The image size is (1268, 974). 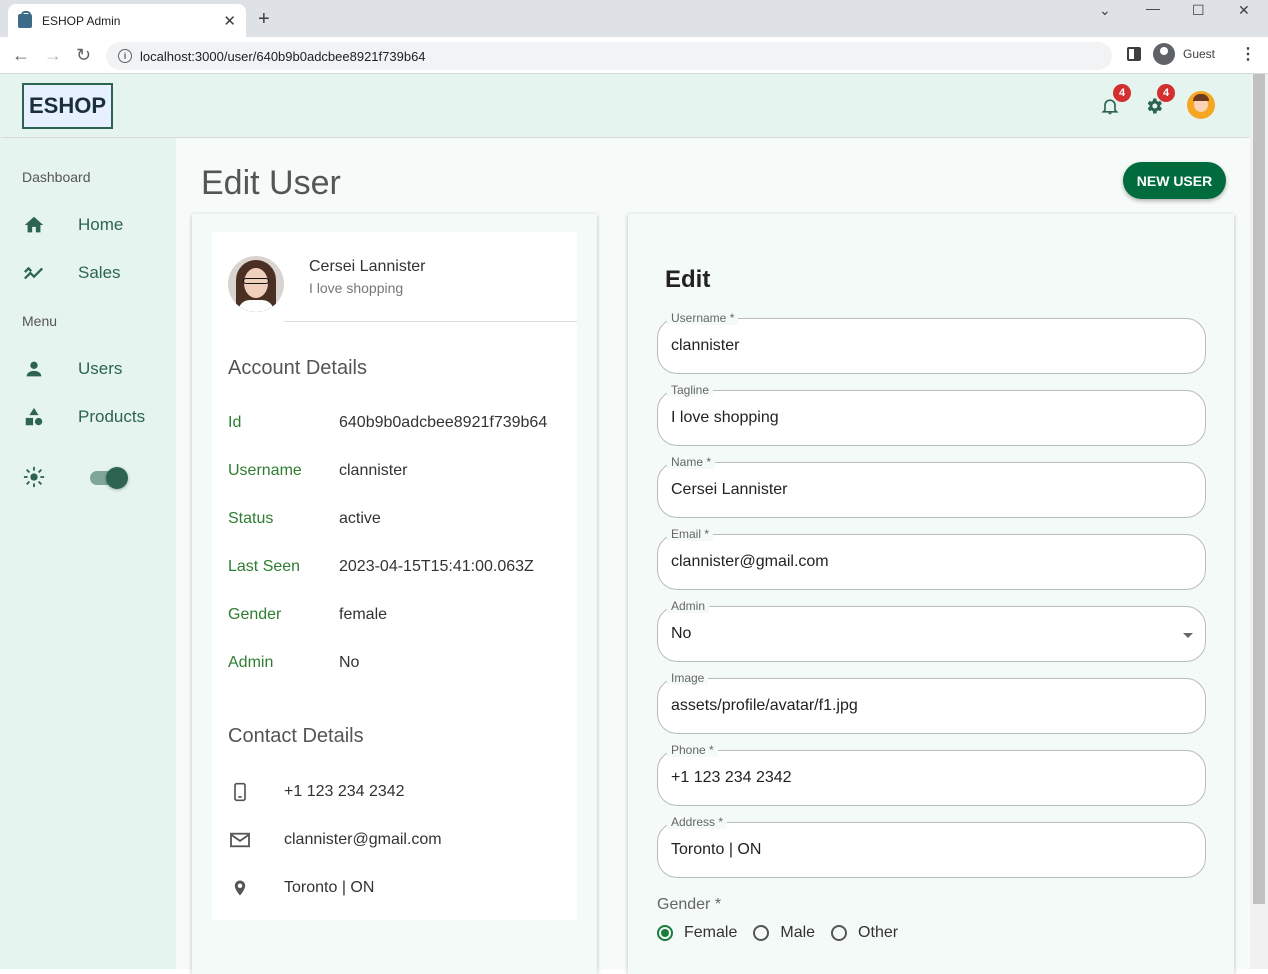 I want to click on sidebar-section-menu: Menu, so click(x=40, y=321).